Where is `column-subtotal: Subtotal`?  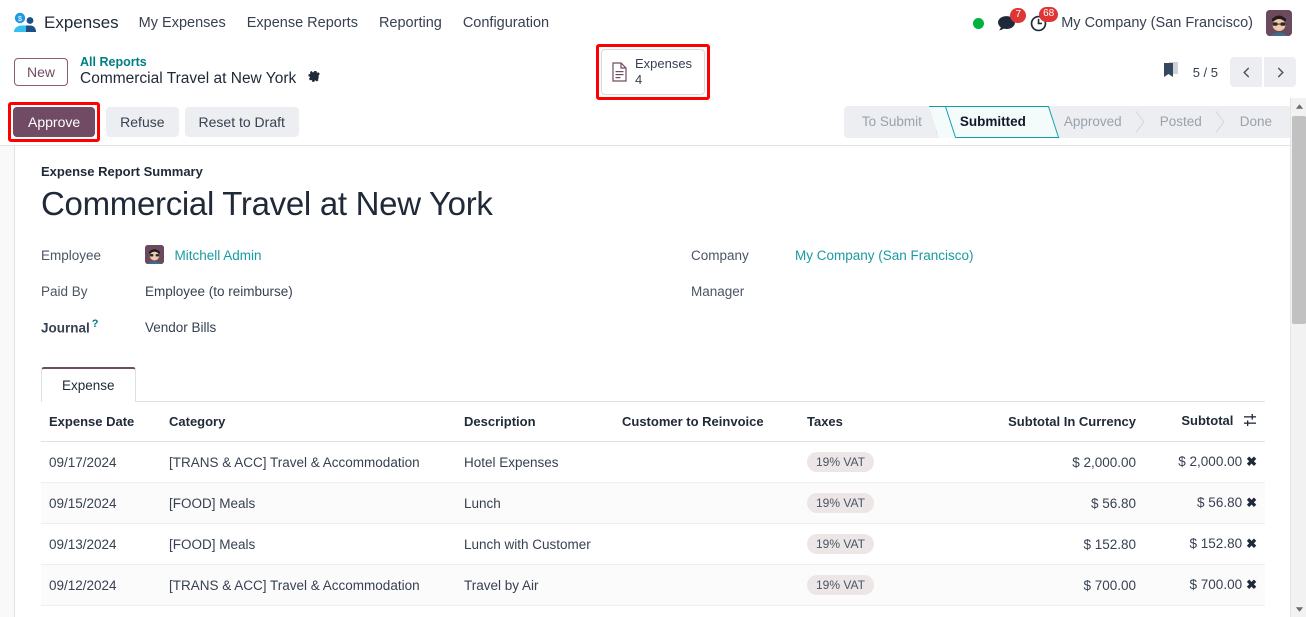
column-subtotal: Subtotal is located at coordinates (1204, 422).